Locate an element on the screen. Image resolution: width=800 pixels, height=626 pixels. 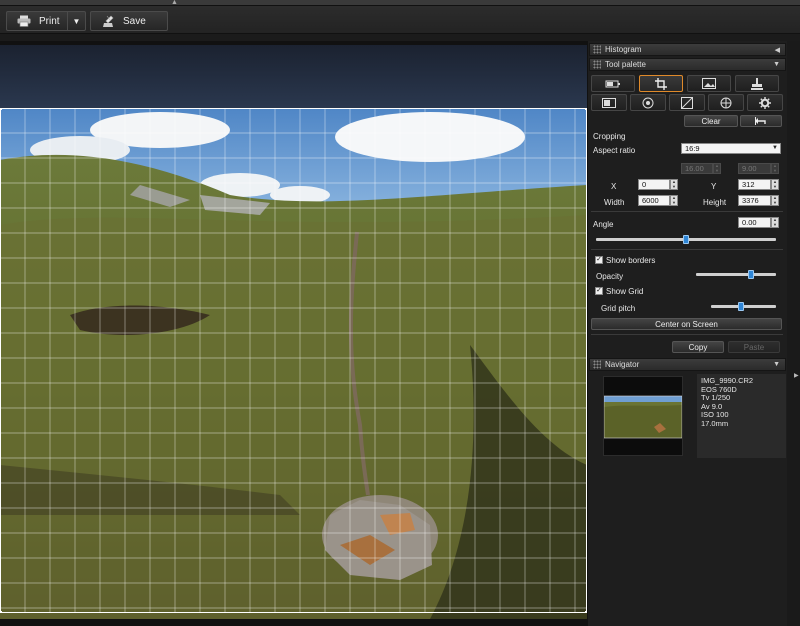
print-button: Print ▼ is located at coordinates (46, 21).